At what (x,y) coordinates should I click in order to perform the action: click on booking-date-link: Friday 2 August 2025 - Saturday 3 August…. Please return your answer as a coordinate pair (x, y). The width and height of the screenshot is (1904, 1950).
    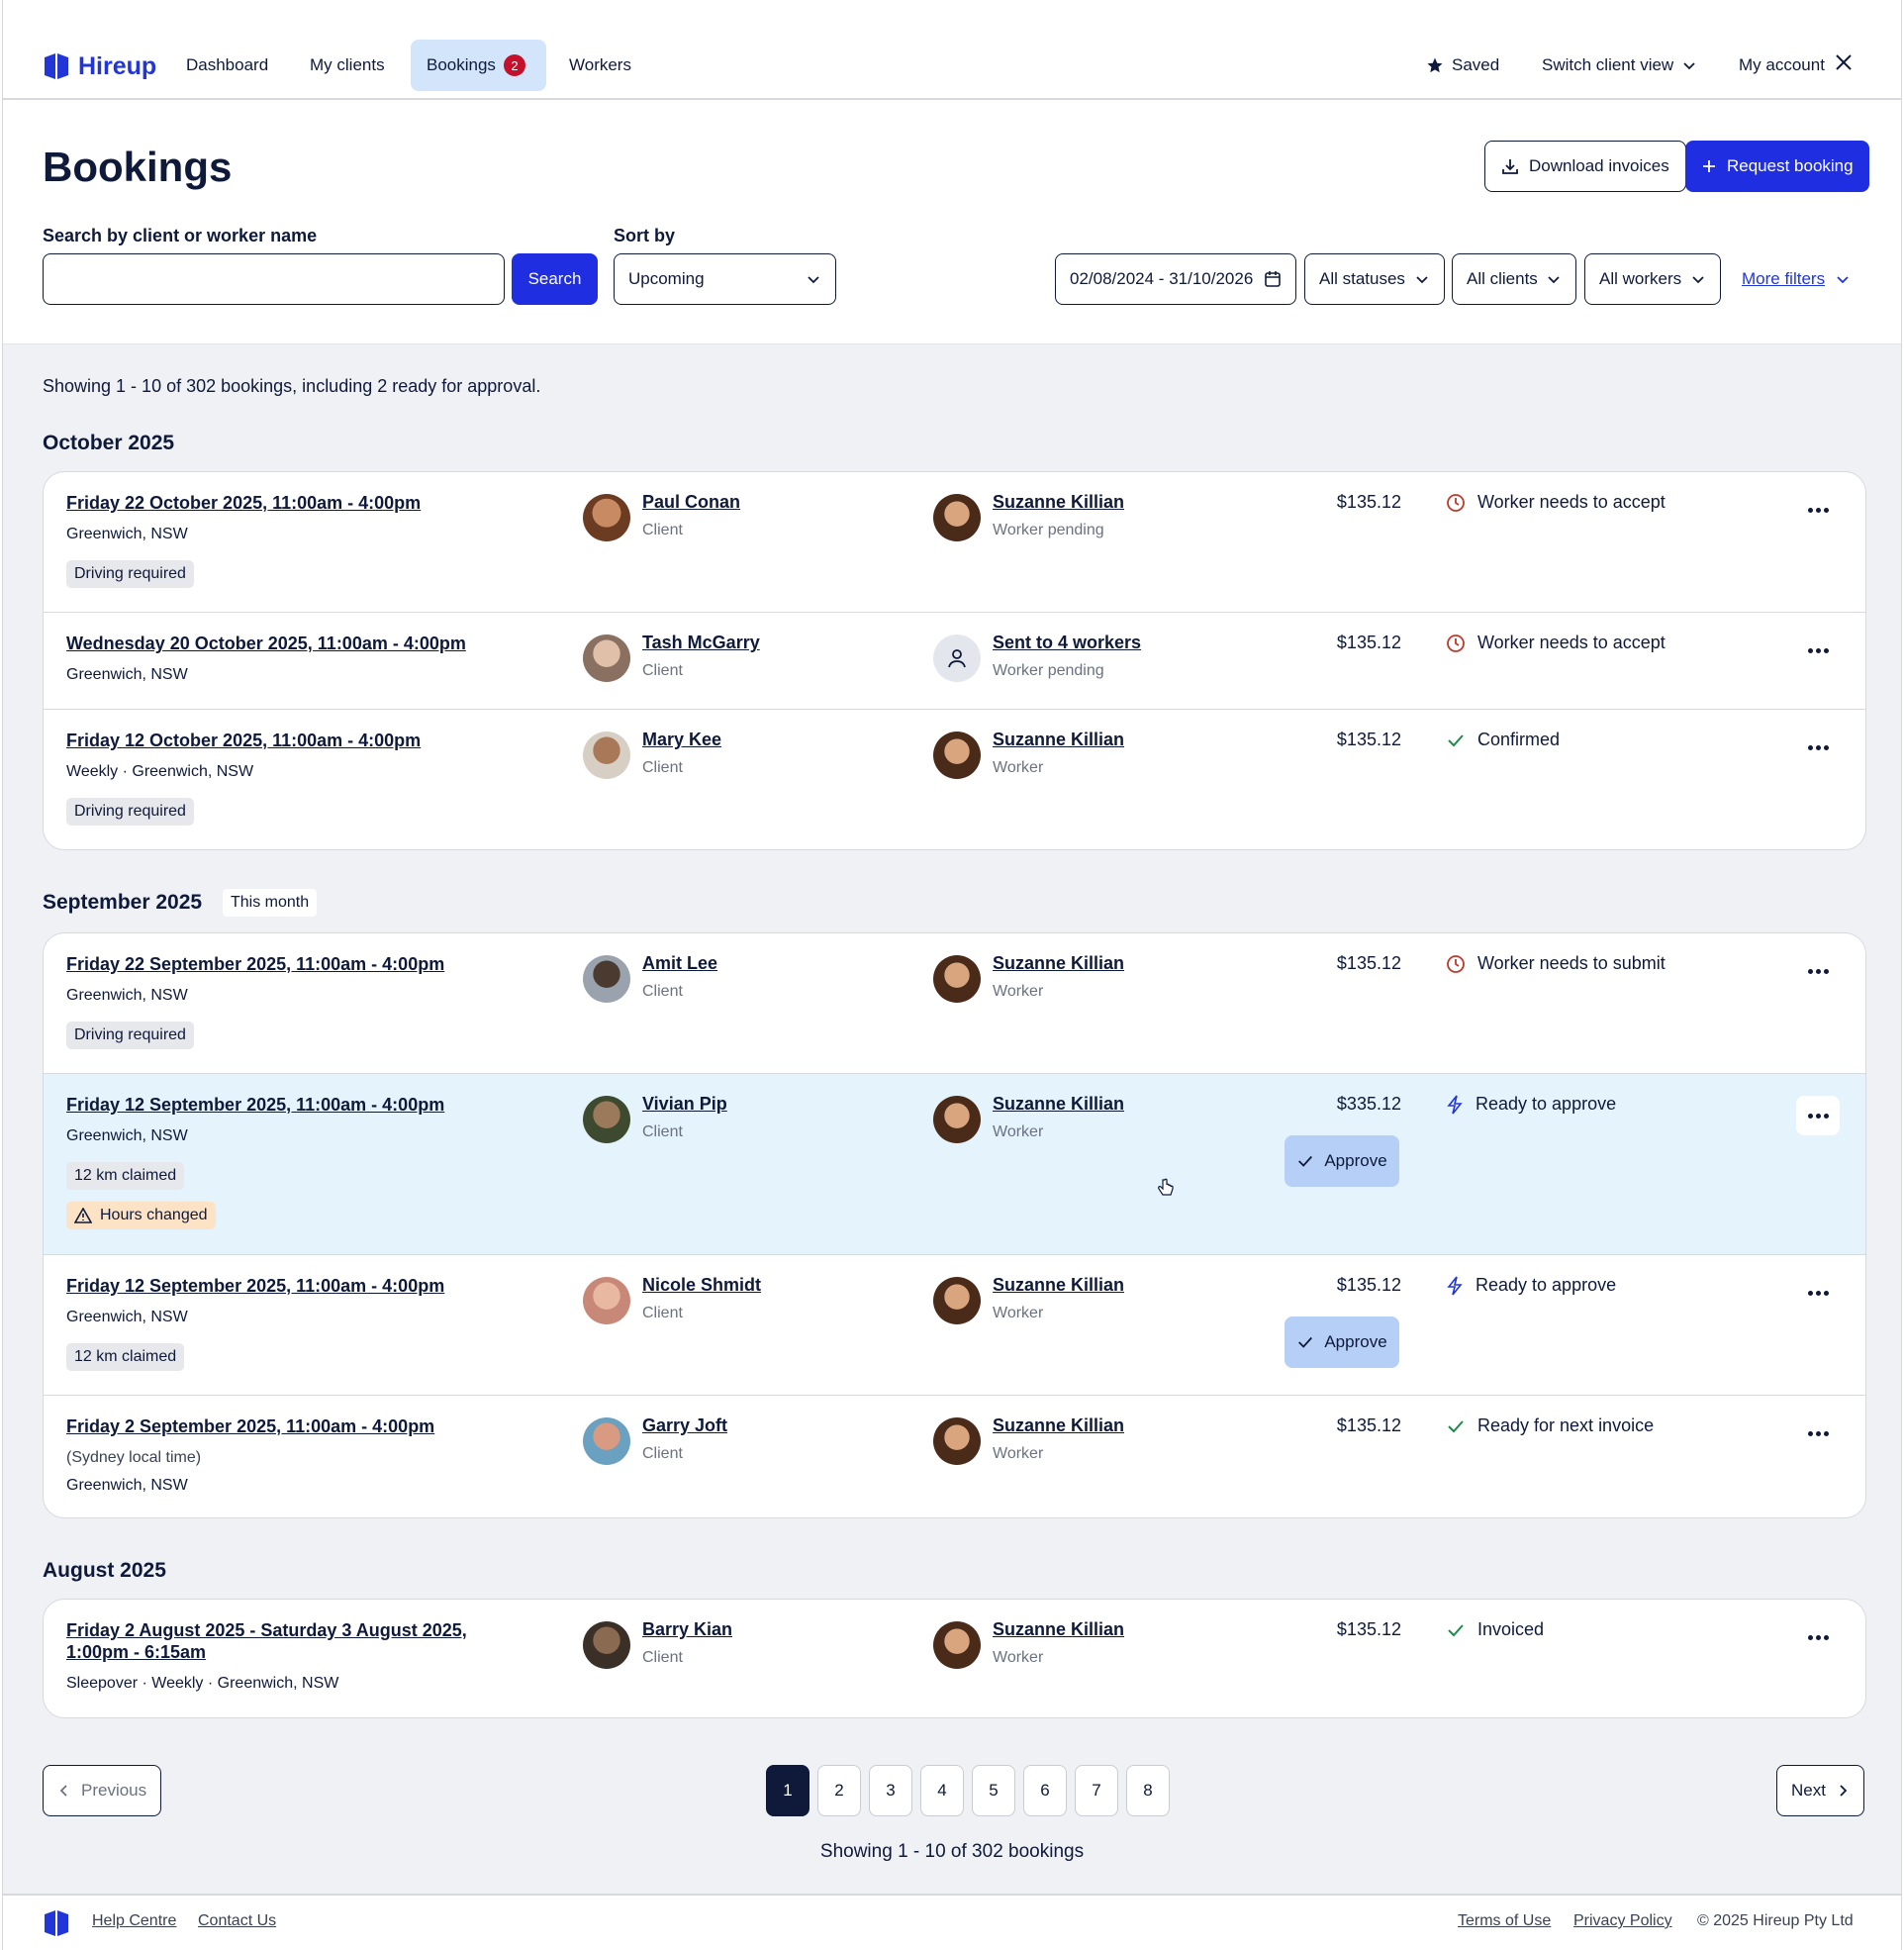
    Looking at the image, I should click on (289, 1641).